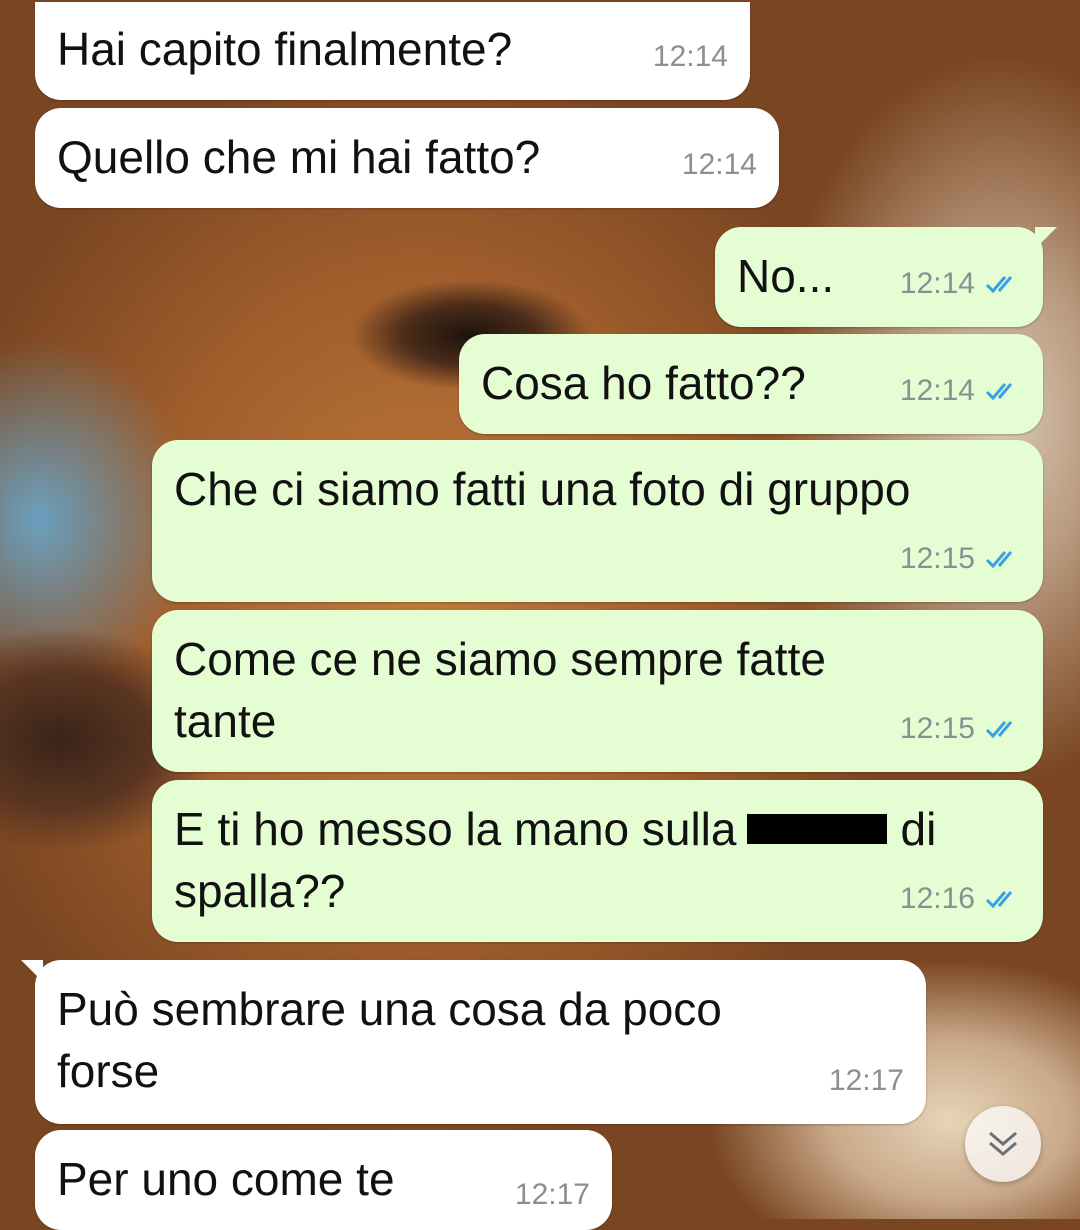 This screenshot has width=1080, height=1230. I want to click on message-text: E ti ho messo la mano sulla di spalla??, so click(596, 860).